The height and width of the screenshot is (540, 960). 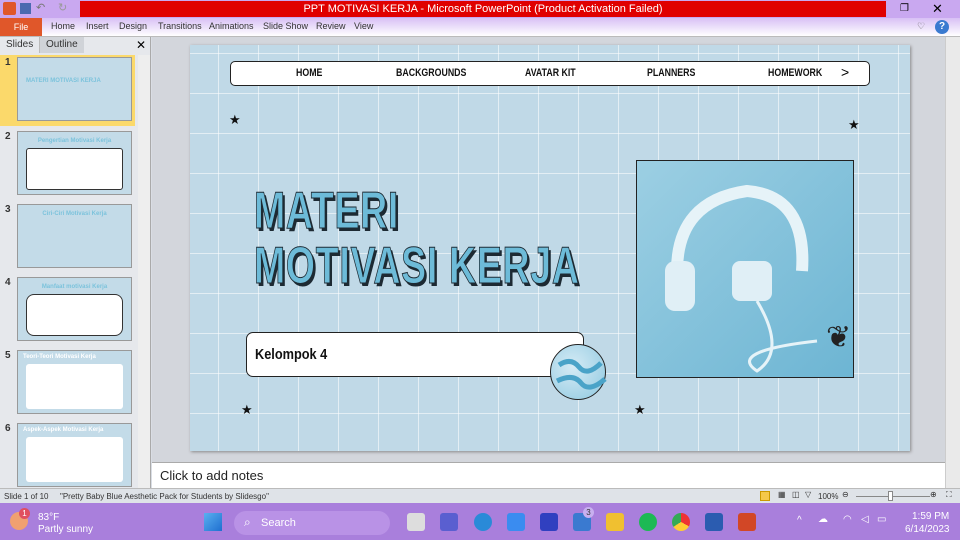 I want to click on thumbnail-title: Teori-Teori Motivasi Kerja, so click(x=59, y=357).